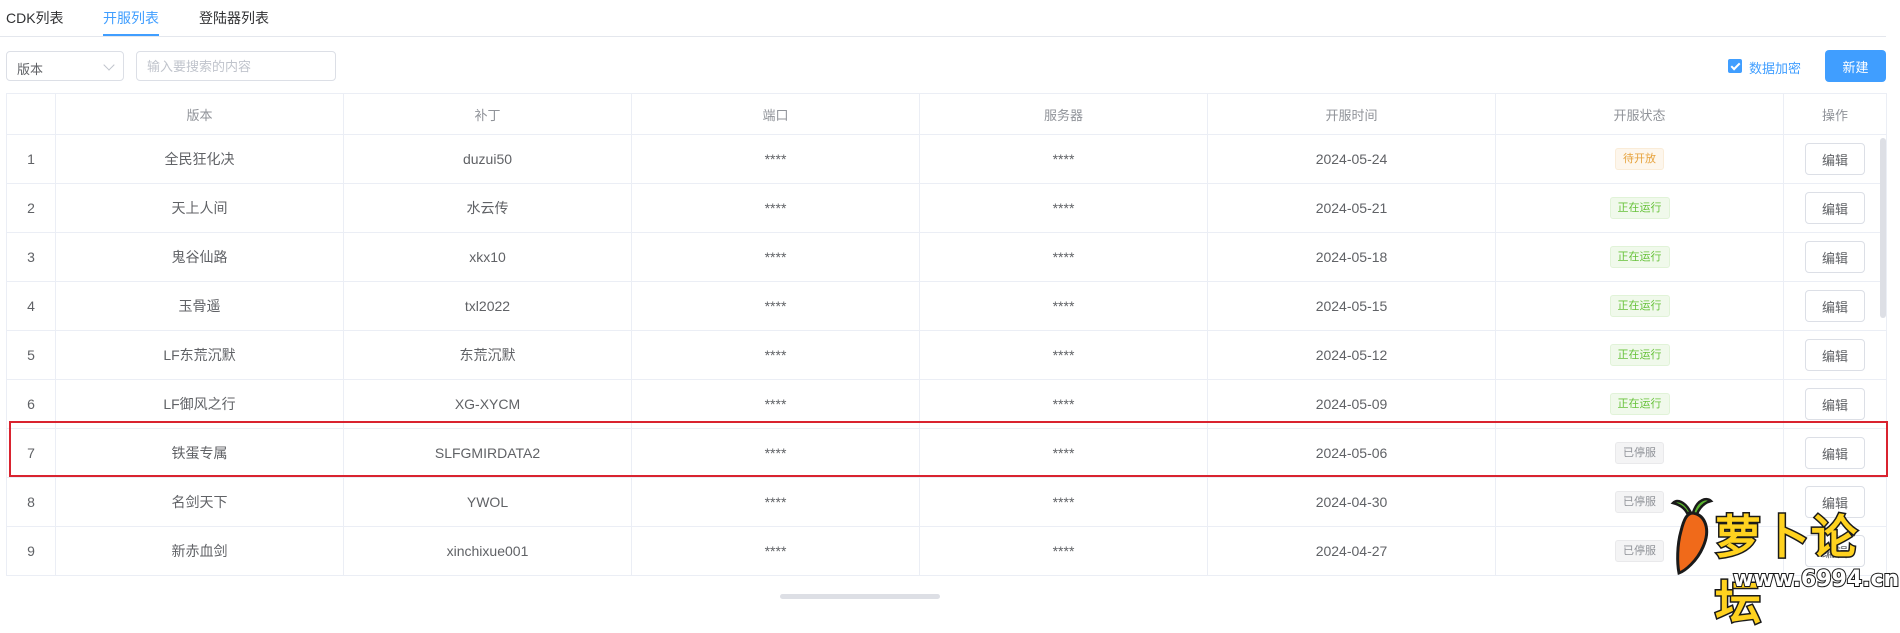 This screenshot has width=1900, height=633. Describe the element at coordinates (199, 208) in the screenshot. I see `row-version: 天上人间` at that location.